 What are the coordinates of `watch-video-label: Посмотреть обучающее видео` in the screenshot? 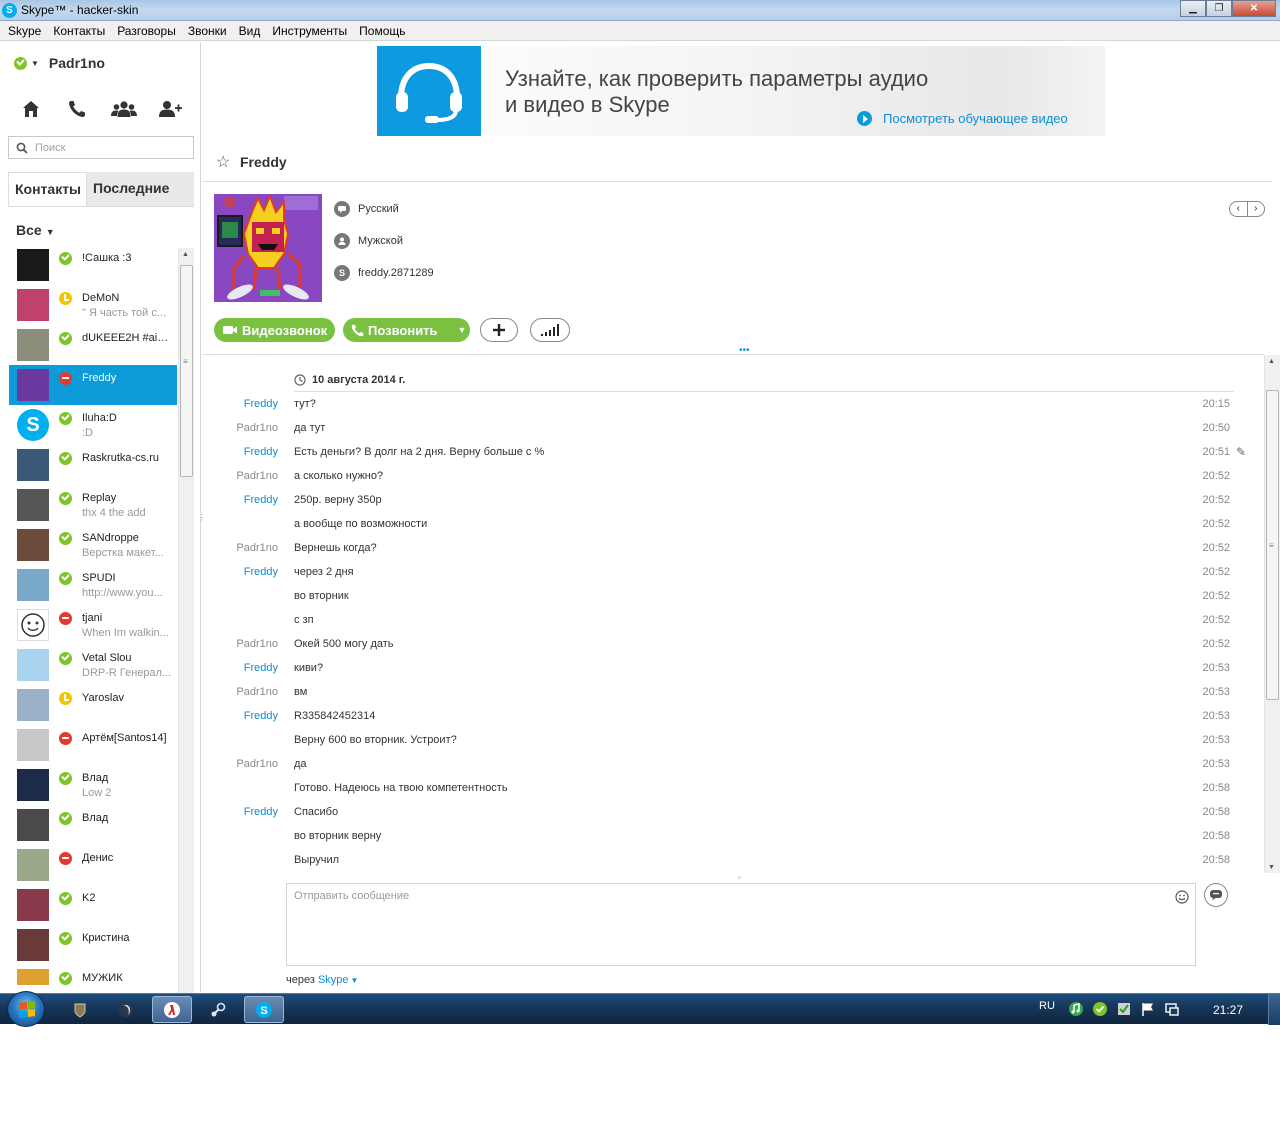 It's located at (975, 118).